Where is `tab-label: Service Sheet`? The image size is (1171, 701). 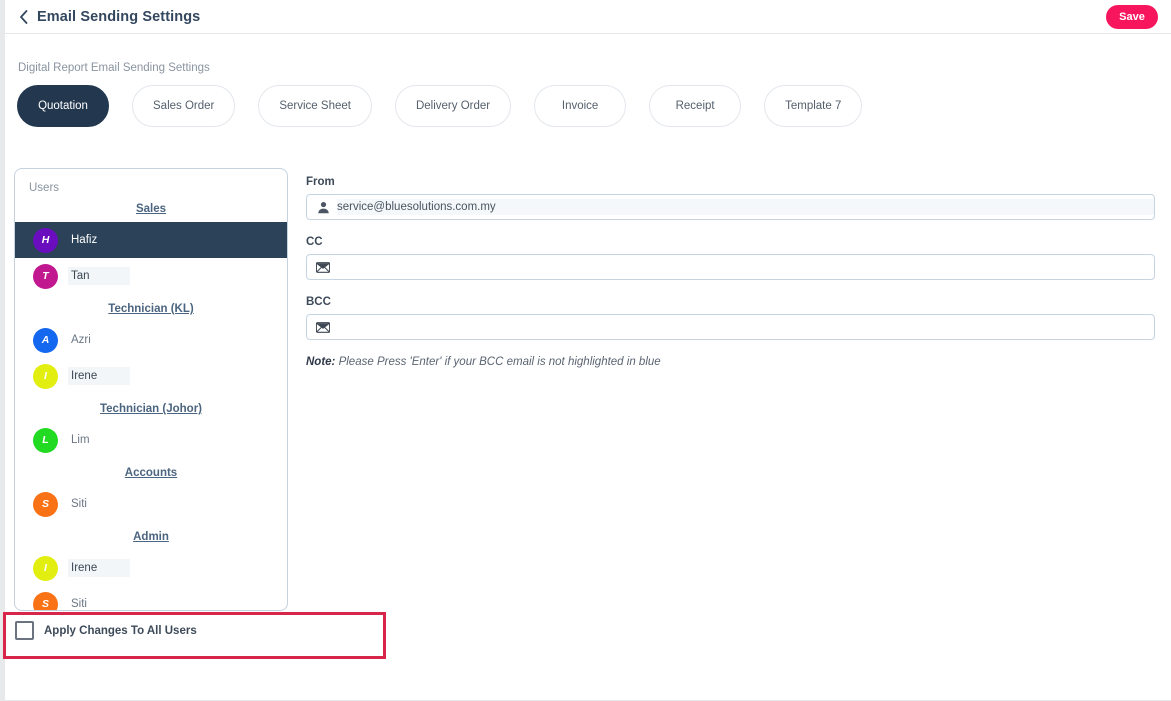
tab-label: Service Sheet is located at coordinates (315, 106).